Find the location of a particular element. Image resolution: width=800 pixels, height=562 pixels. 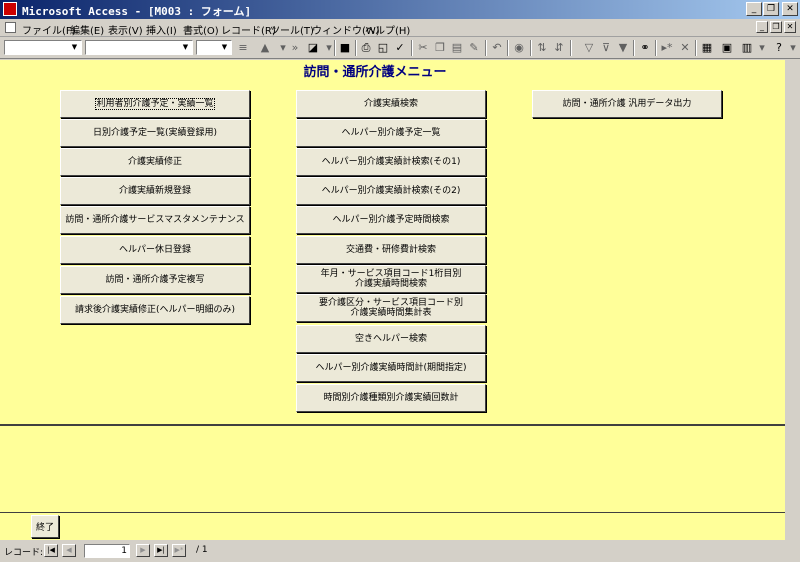

first-record-button: |◀ is located at coordinates (51, 550).